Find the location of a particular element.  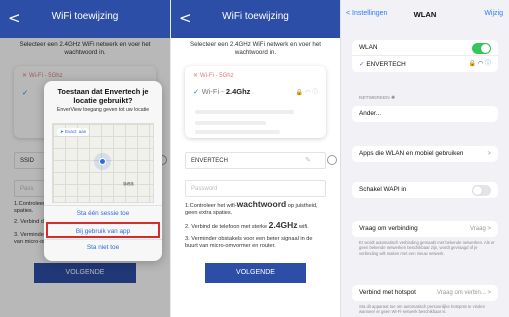

hotspot-group: Verbind met hotspot Vraag om verbin... > is located at coordinates (425, 293).